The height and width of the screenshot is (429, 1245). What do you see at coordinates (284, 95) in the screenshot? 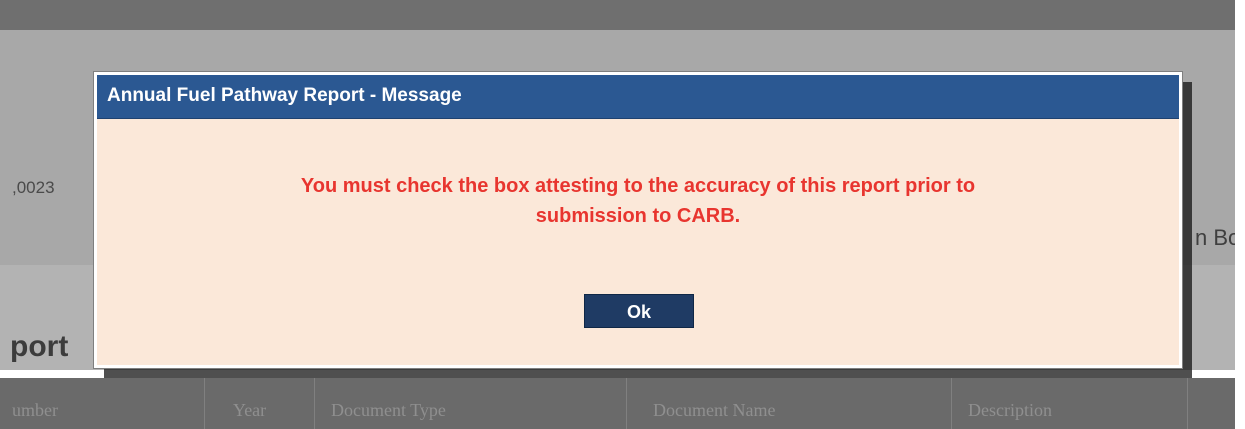
I see `dialog-title: Annual Fuel Pathway Report - Message` at bounding box center [284, 95].